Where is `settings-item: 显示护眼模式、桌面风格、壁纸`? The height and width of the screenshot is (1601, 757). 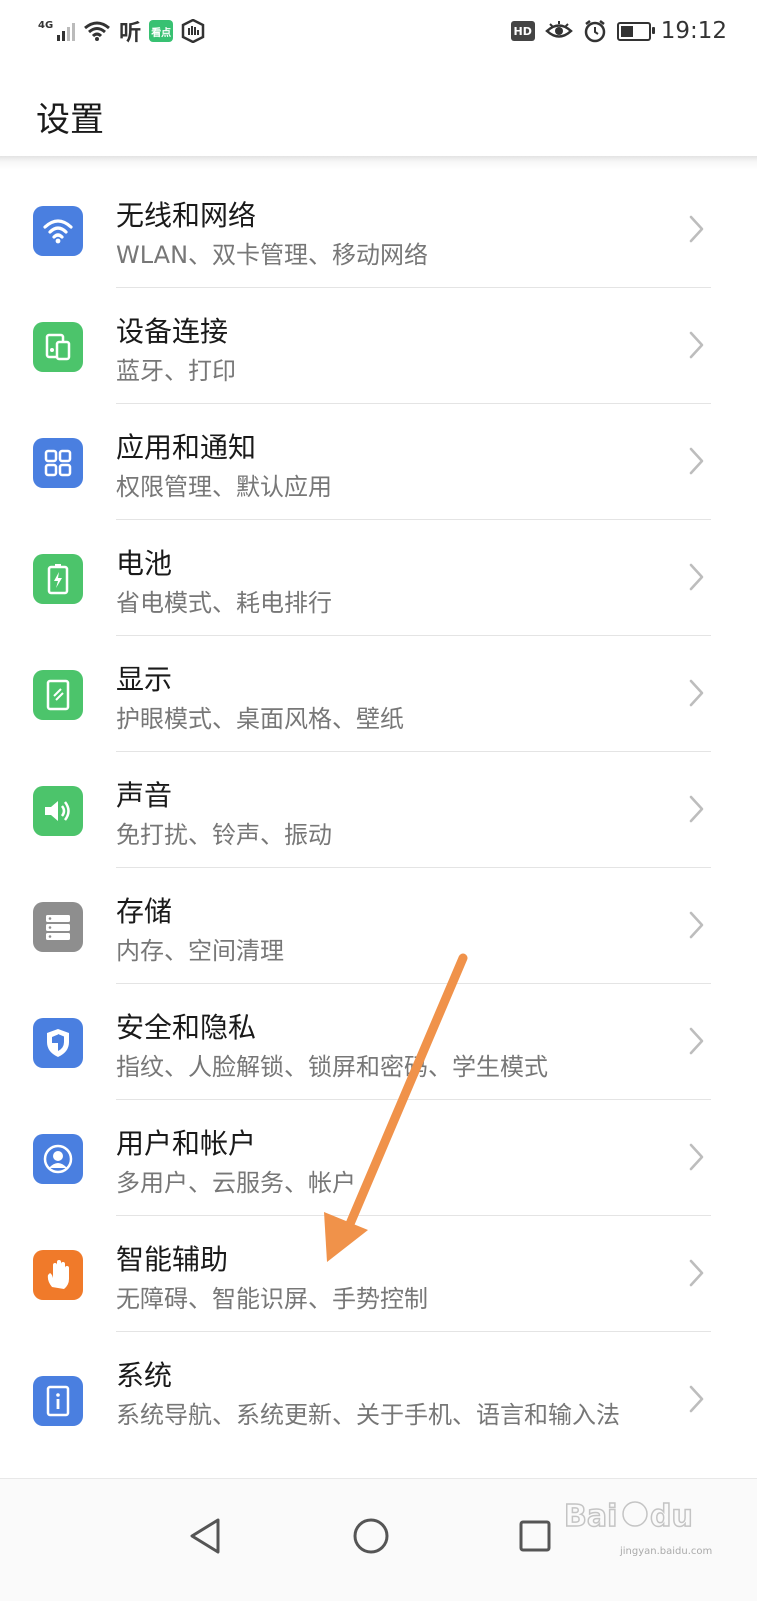
settings-item: 显示护眼模式、桌面风格、壁纸 is located at coordinates (378, 694).